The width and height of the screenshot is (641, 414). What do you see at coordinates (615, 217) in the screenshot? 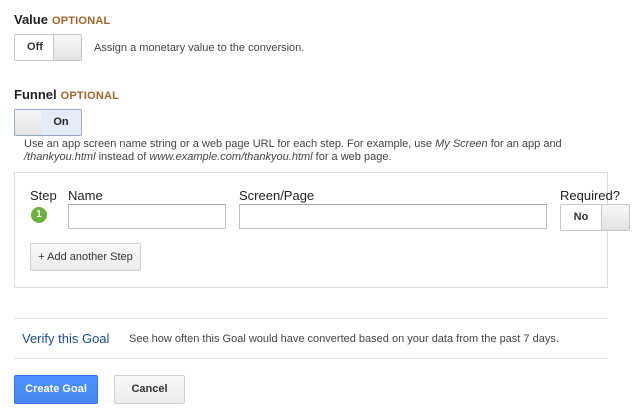
I see `step-required-knob` at bounding box center [615, 217].